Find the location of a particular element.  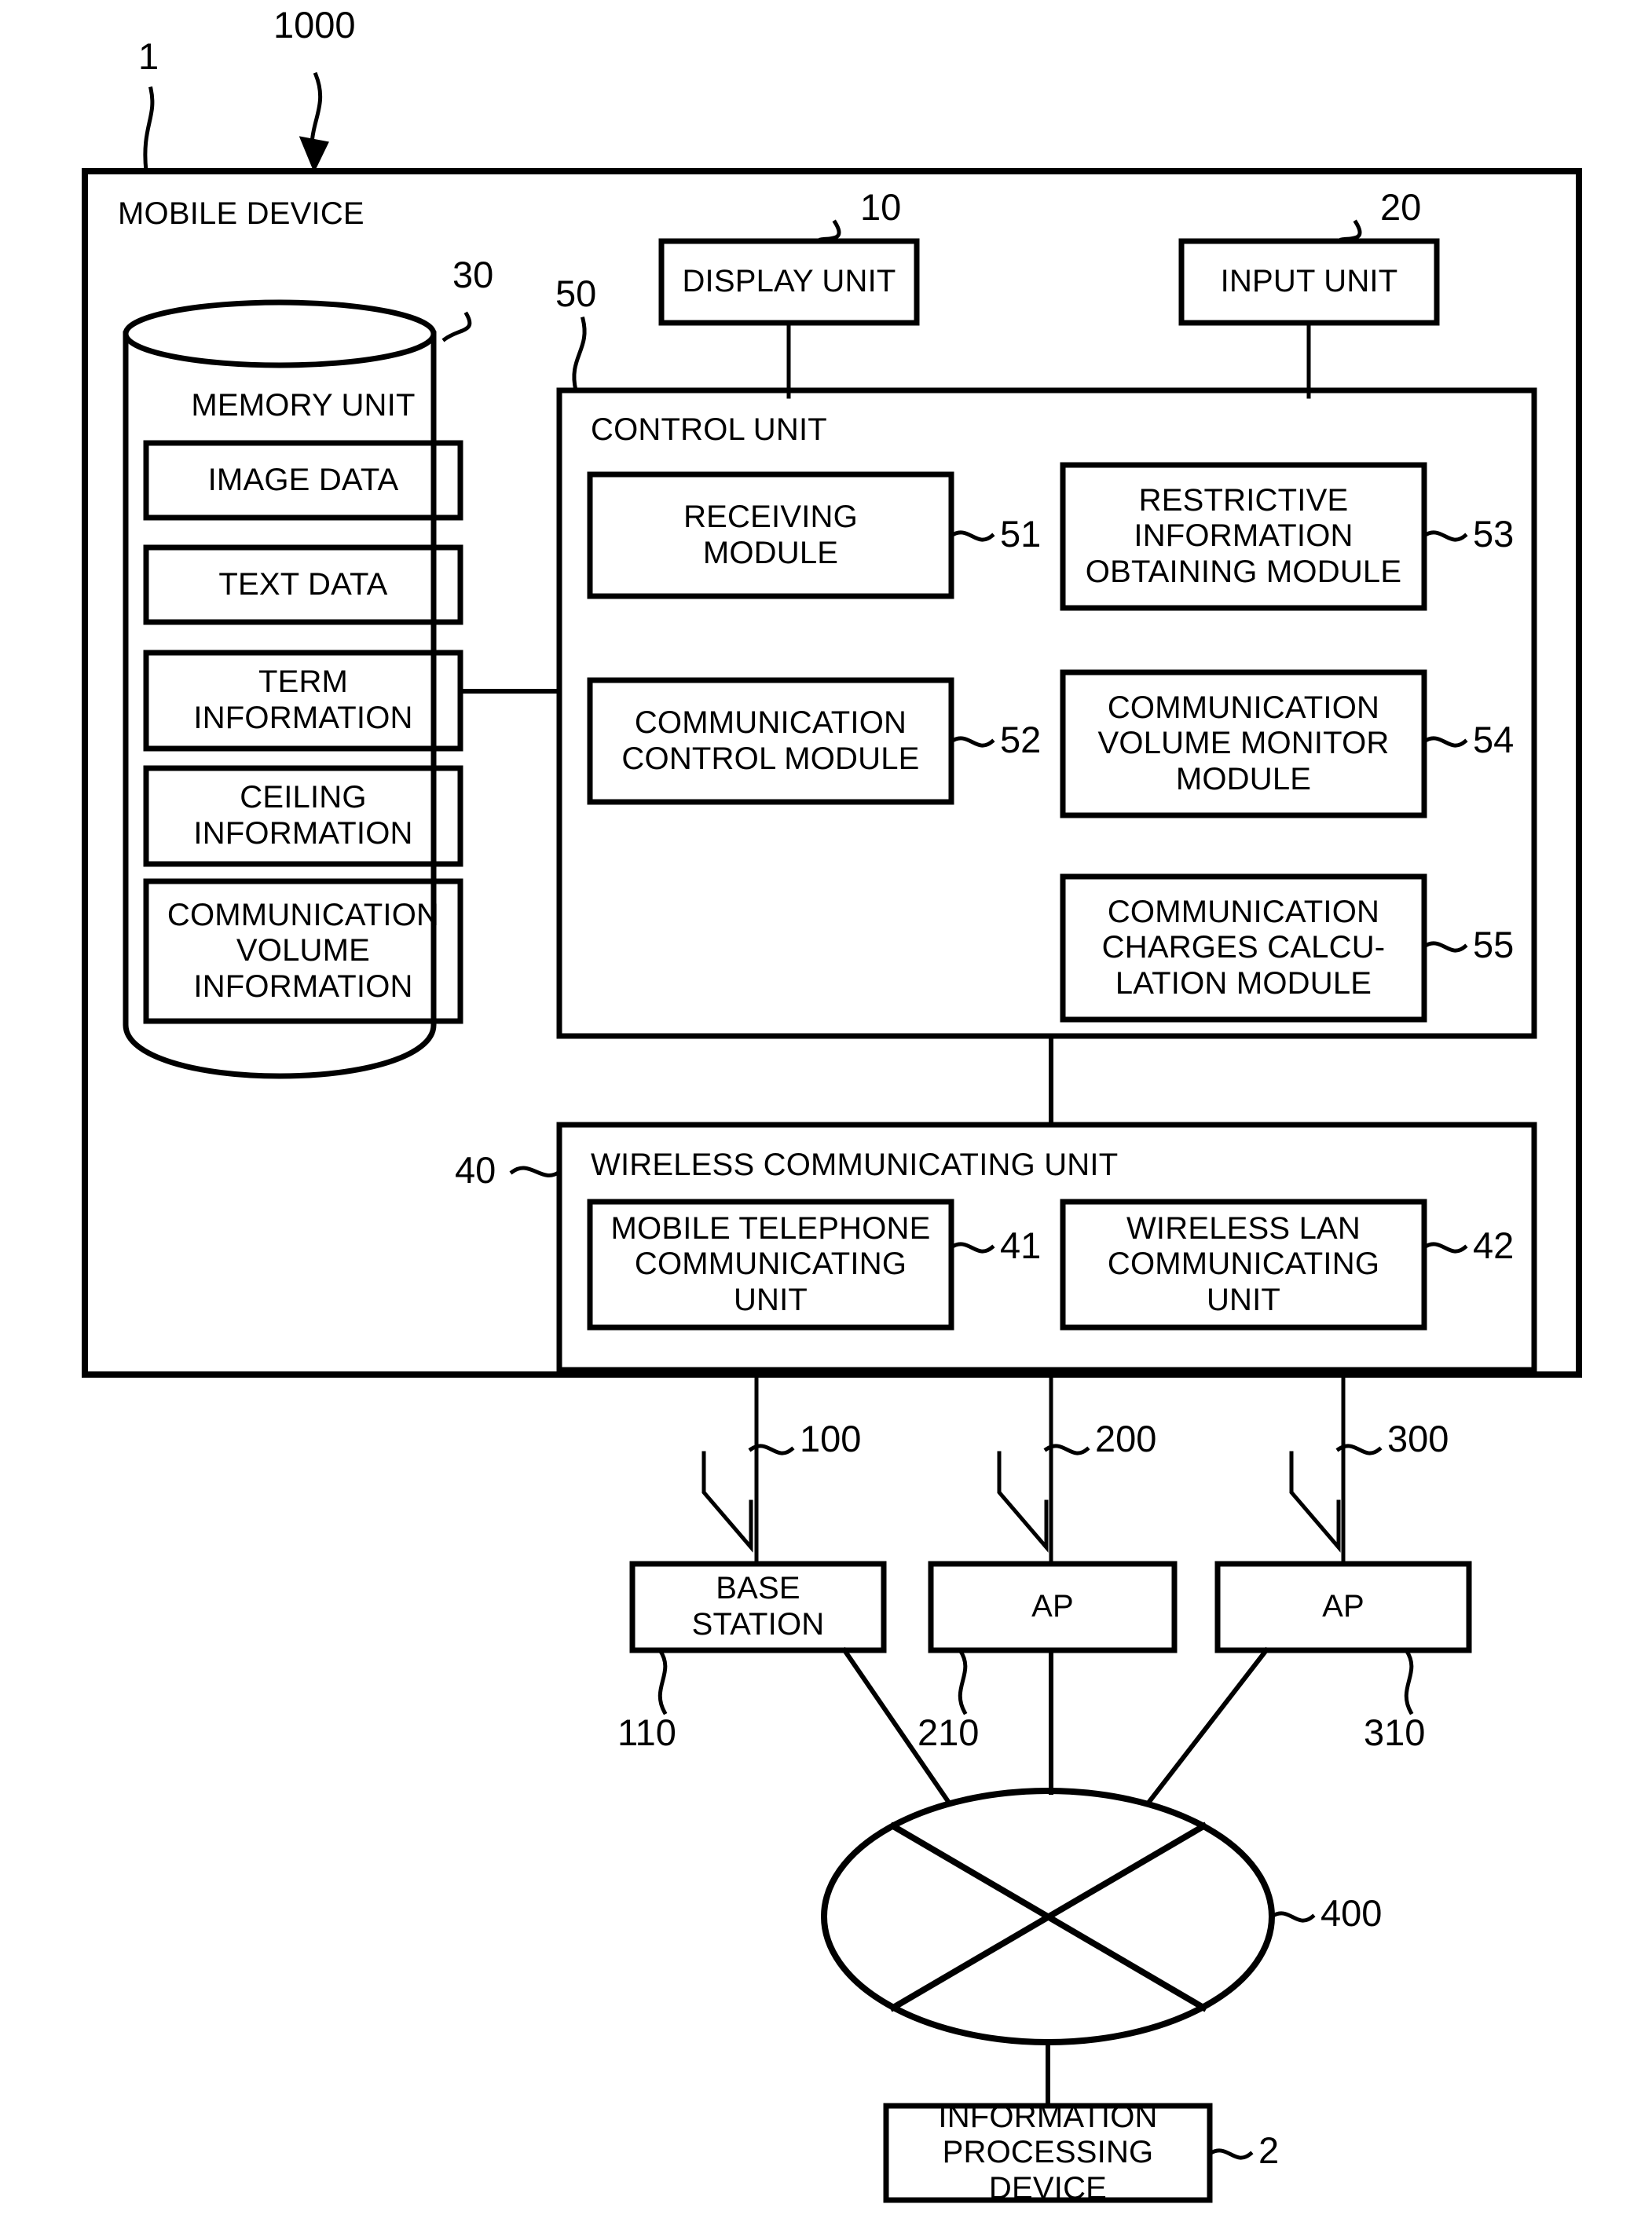

ref-30: 30 is located at coordinates (473, 274).